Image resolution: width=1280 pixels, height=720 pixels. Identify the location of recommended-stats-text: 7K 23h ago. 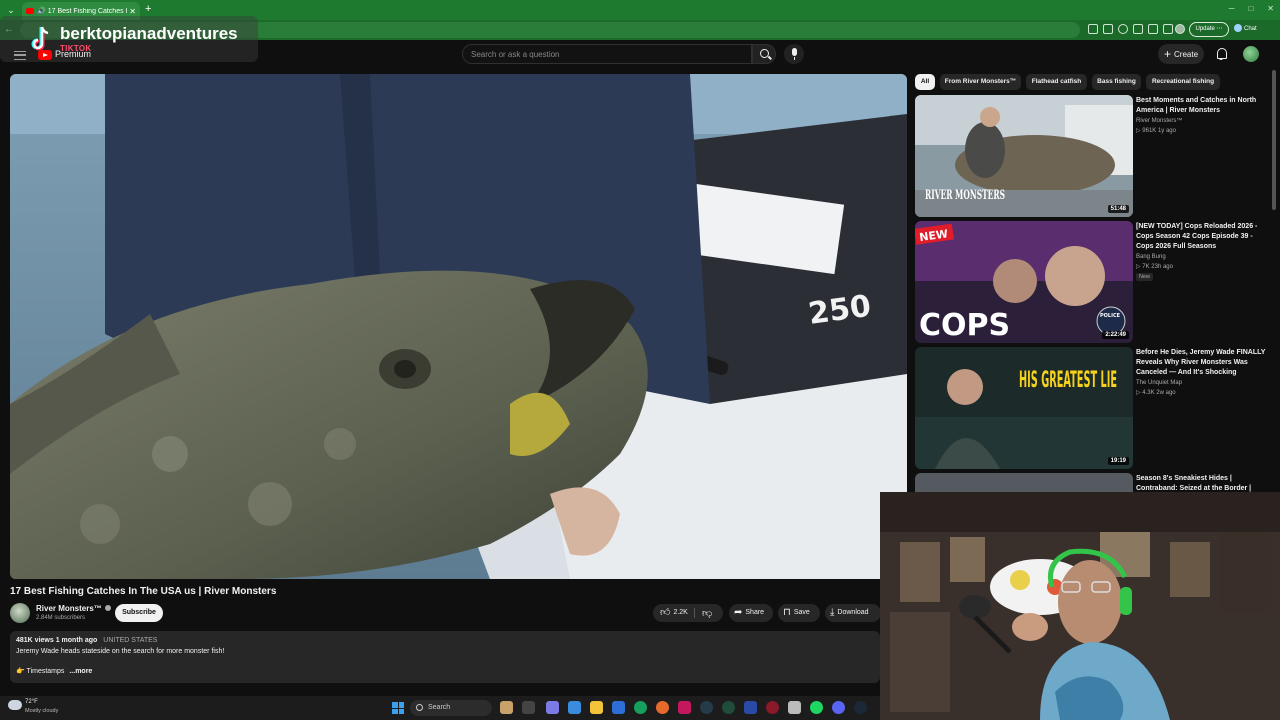
(1157, 267).